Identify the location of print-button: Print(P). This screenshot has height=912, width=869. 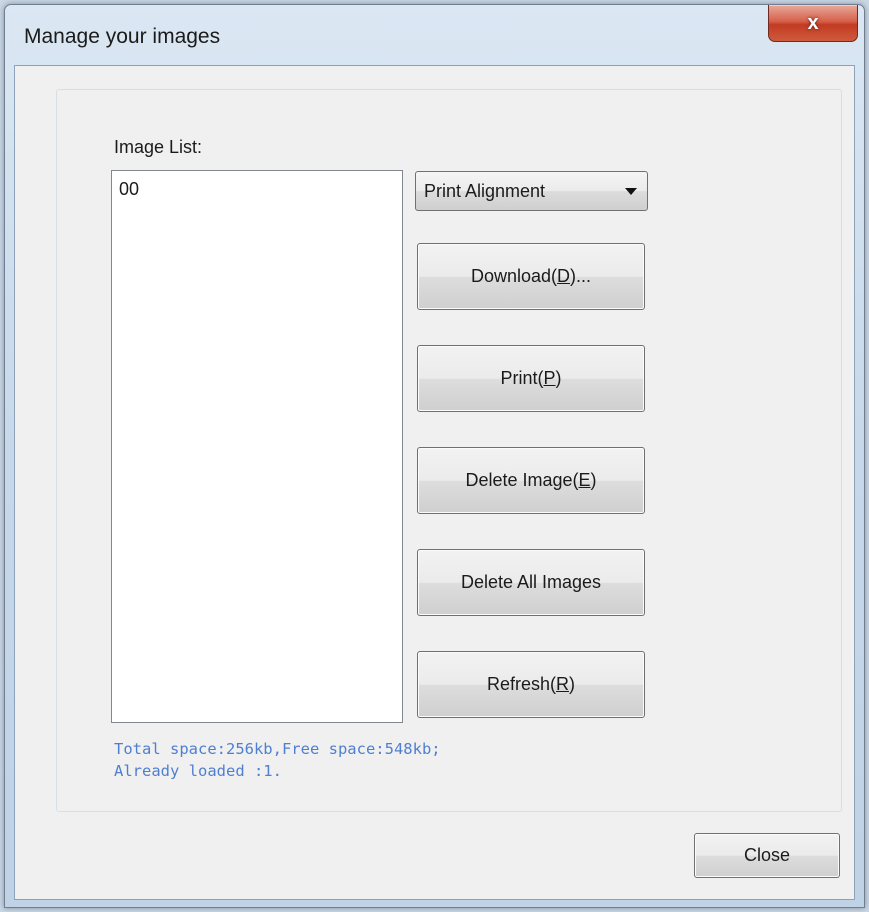
(531, 378).